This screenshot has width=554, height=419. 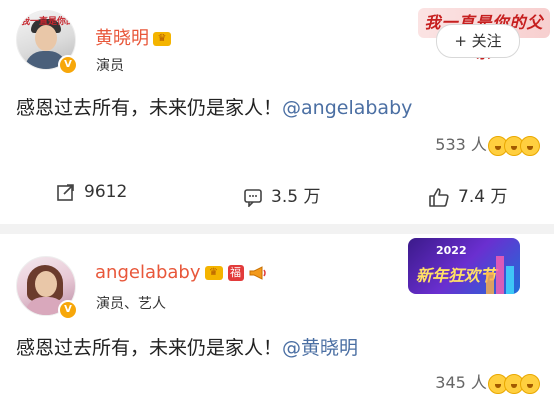 I want to click on username: 黄晓明 ♛, so click(x=133, y=37).